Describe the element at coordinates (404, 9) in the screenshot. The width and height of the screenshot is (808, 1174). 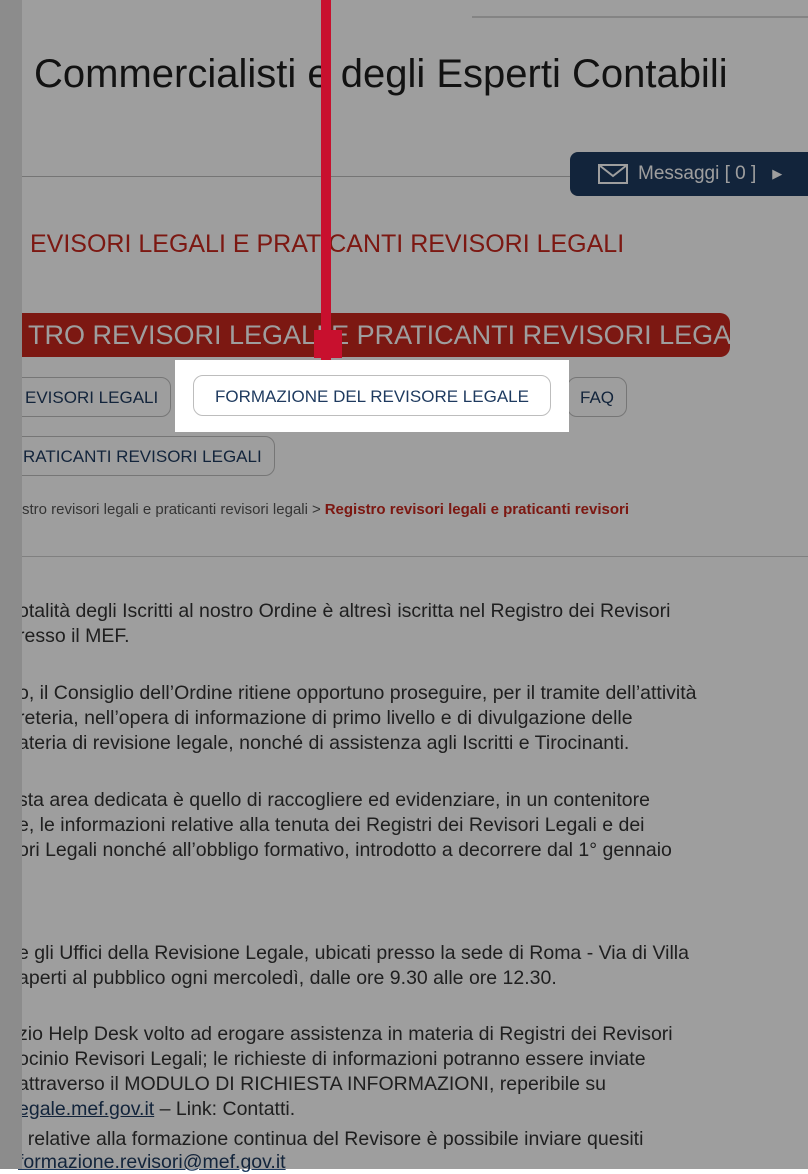
I see `top-bar` at that location.